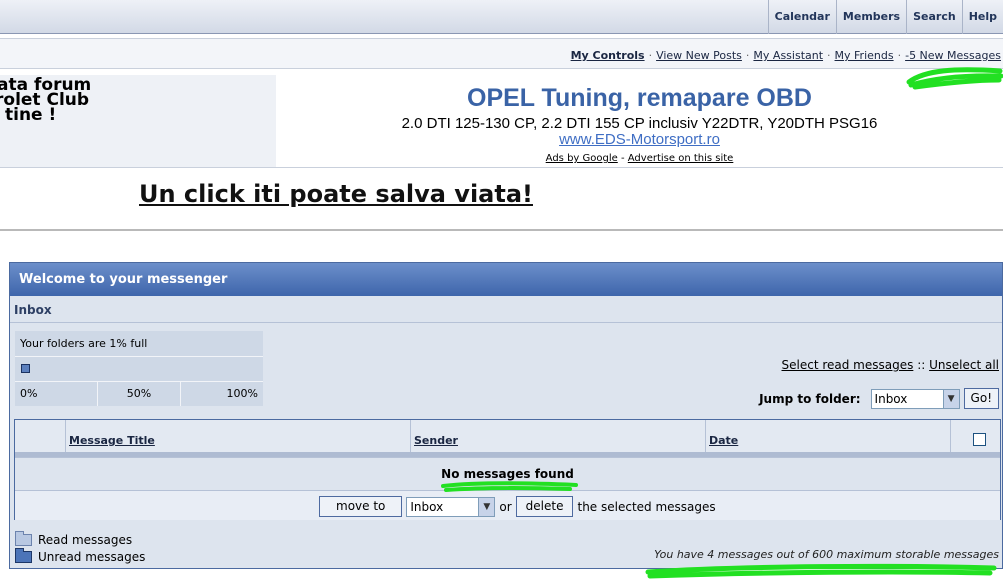 This screenshot has height=587, width=1003. What do you see at coordinates (92, 556) in the screenshot?
I see `legend-unread-label: Unread messages` at bounding box center [92, 556].